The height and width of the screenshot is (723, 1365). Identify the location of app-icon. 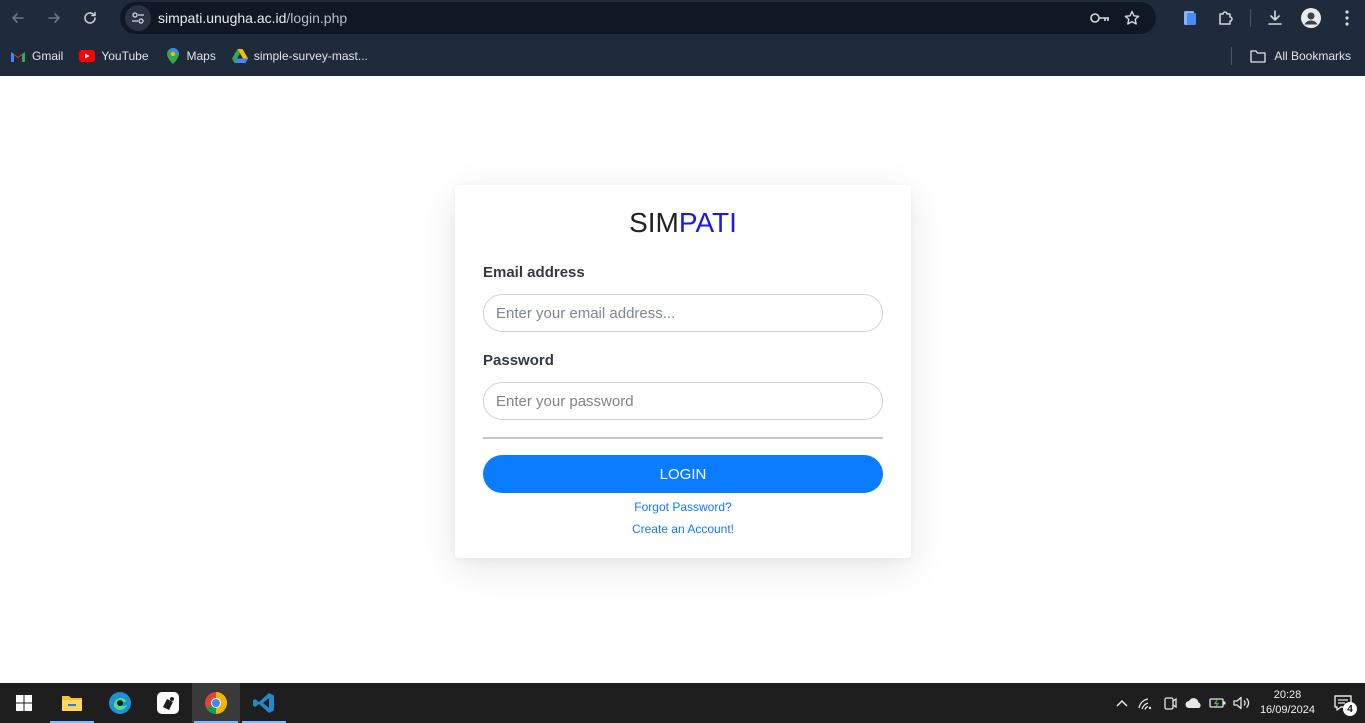
(168, 703).